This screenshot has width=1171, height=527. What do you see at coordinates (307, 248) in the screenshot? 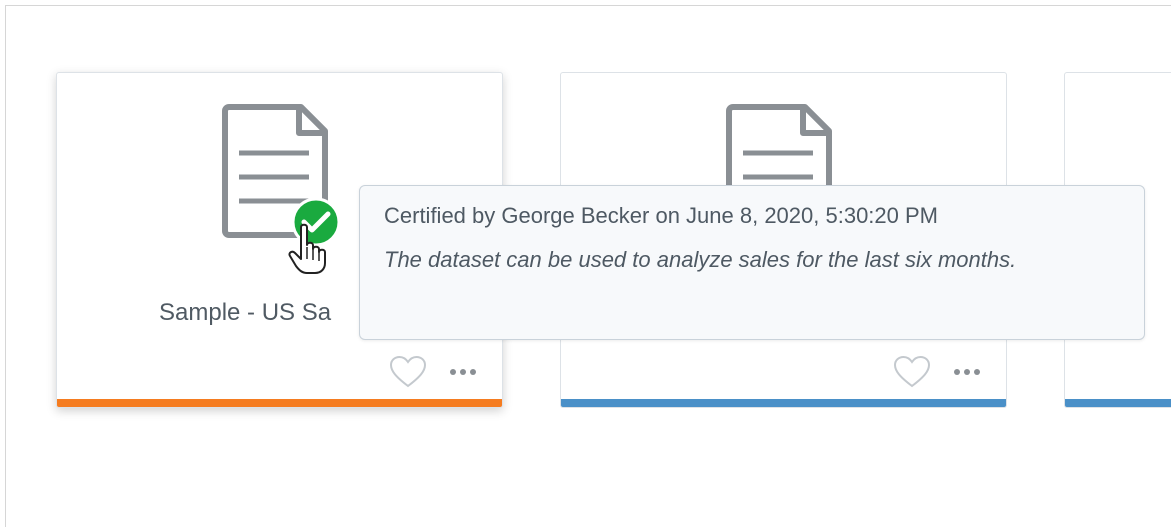
I see `hand-pointer-icon` at bounding box center [307, 248].